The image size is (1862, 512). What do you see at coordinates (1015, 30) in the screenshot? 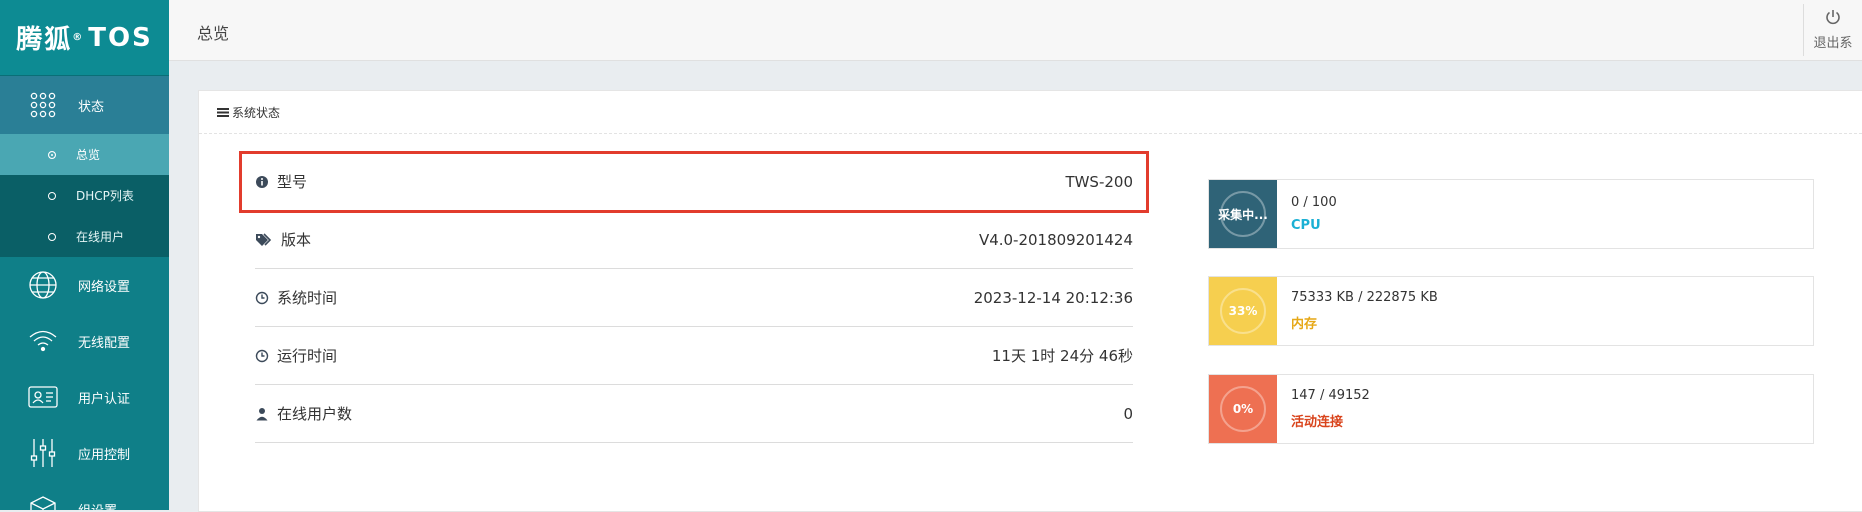
I see `top-bar: 总览 退出系` at bounding box center [1015, 30].